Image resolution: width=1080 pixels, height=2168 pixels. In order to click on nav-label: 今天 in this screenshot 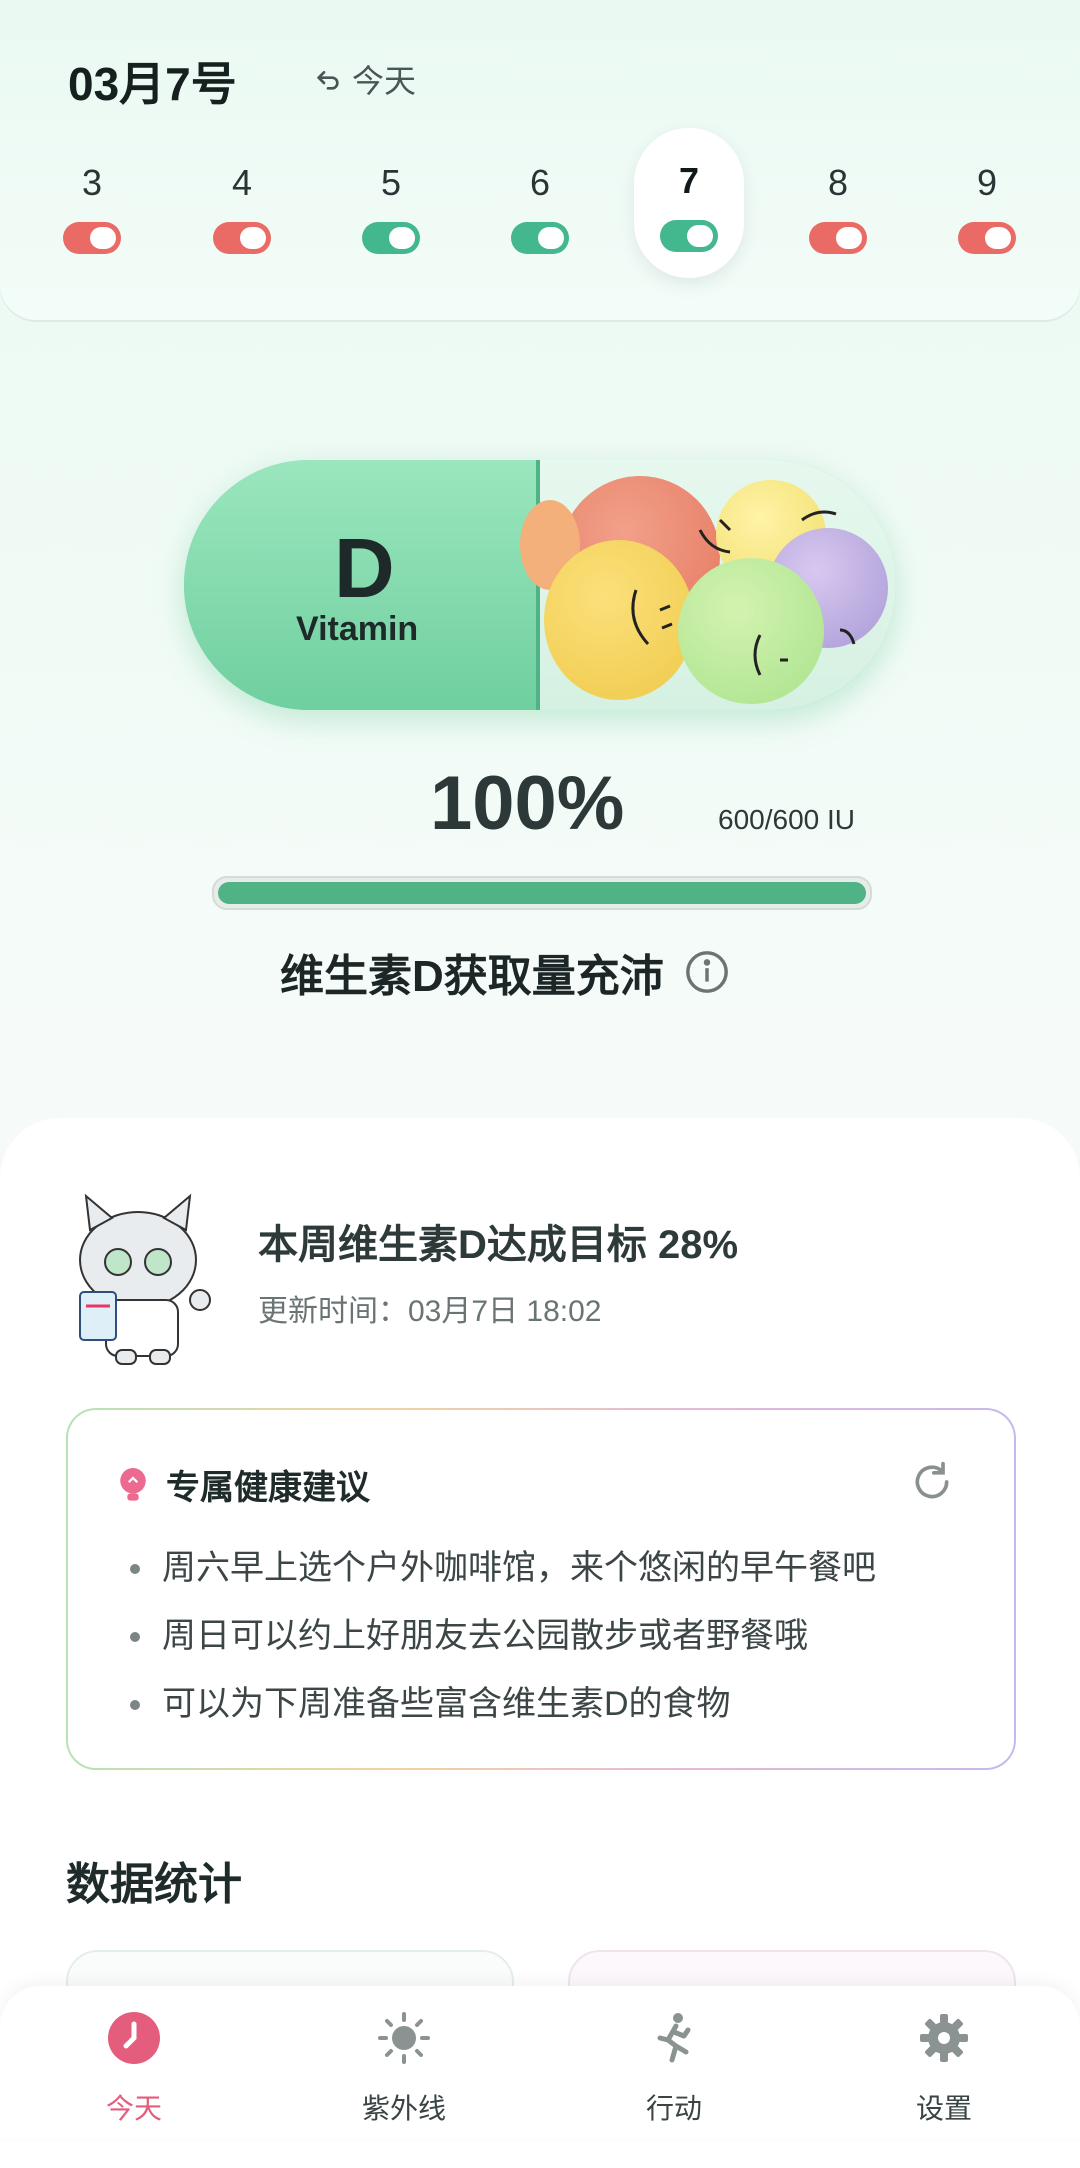, I will do `click(133, 2108)`.